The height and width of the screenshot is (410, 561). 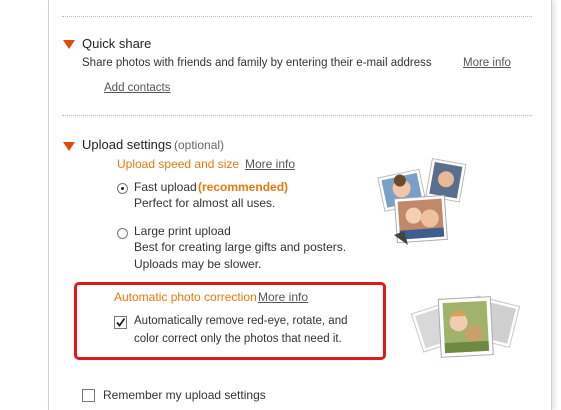 I want to click on large-print-upload-radio, so click(x=122, y=233).